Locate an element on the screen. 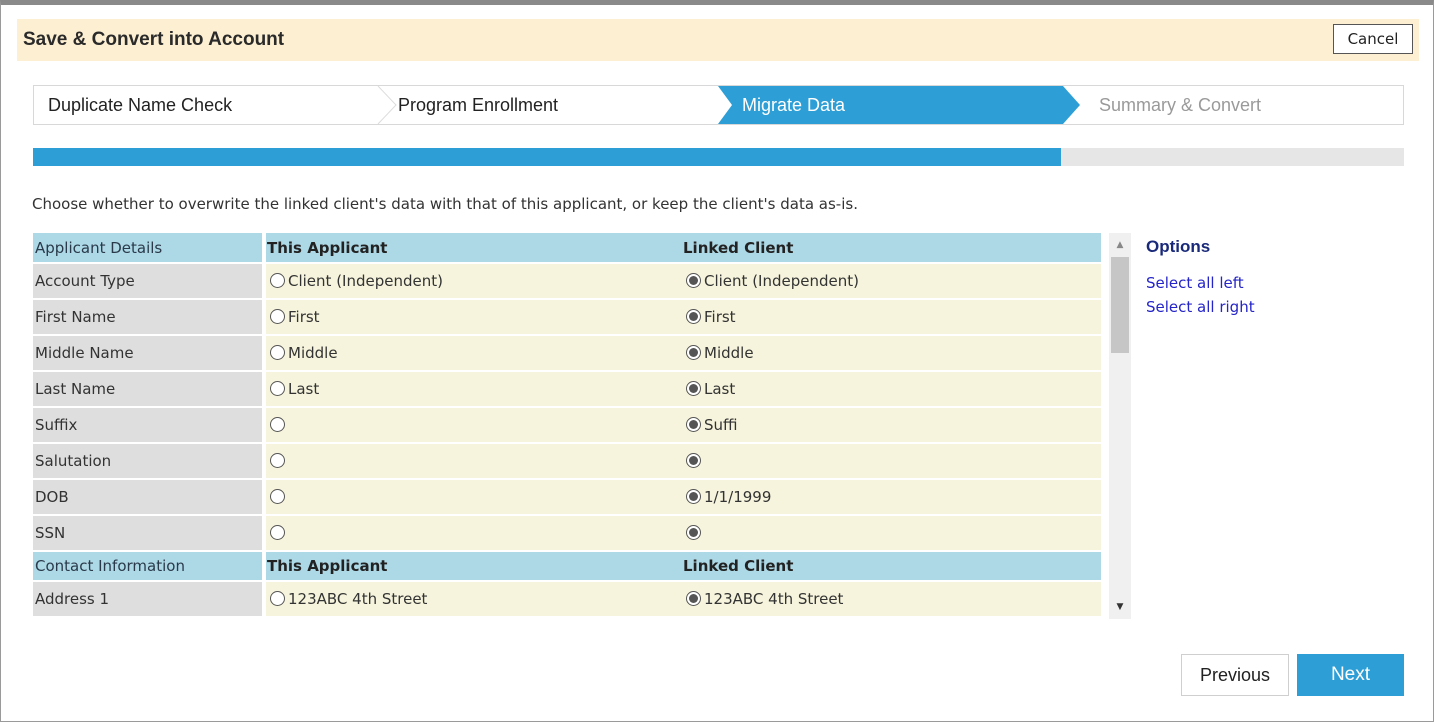 The image size is (1434, 722). table-row: SSN is located at coordinates (567, 533).